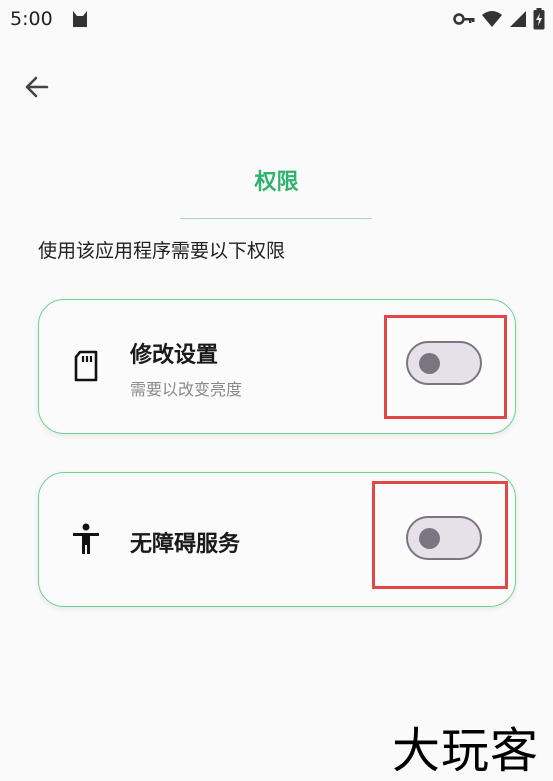 The image size is (553, 781). I want to click on back-button, so click(37, 87).